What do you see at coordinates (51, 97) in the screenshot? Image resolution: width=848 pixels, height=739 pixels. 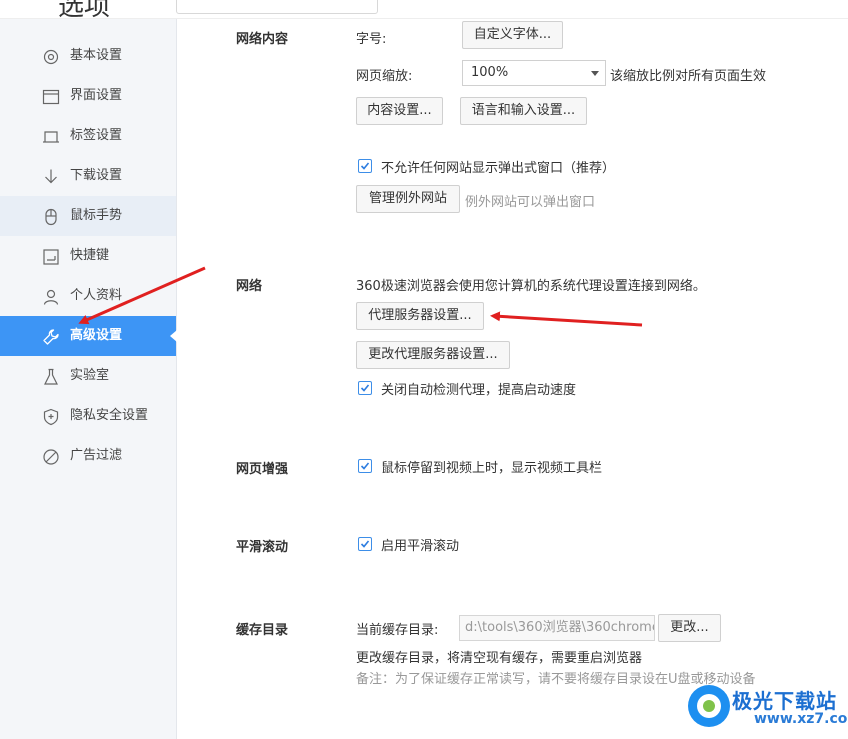 I see `window-icon` at bounding box center [51, 97].